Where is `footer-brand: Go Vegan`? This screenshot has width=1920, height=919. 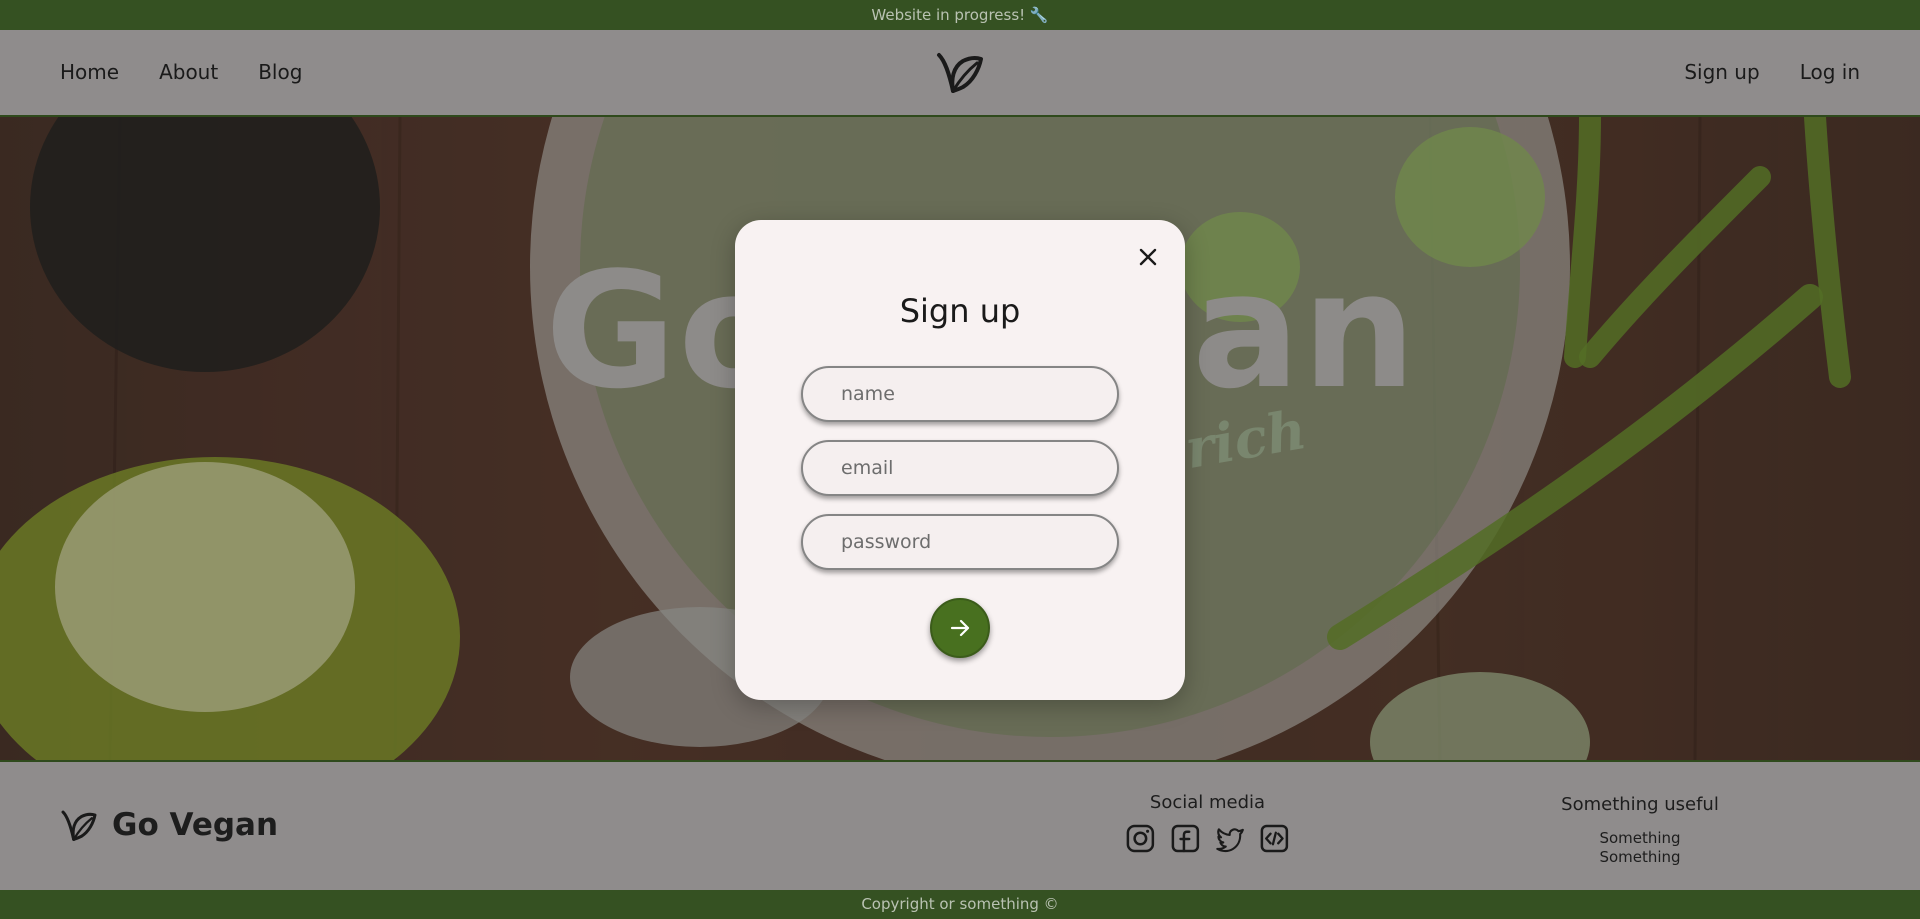
footer-brand: Go Vegan is located at coordinates (169, 825).